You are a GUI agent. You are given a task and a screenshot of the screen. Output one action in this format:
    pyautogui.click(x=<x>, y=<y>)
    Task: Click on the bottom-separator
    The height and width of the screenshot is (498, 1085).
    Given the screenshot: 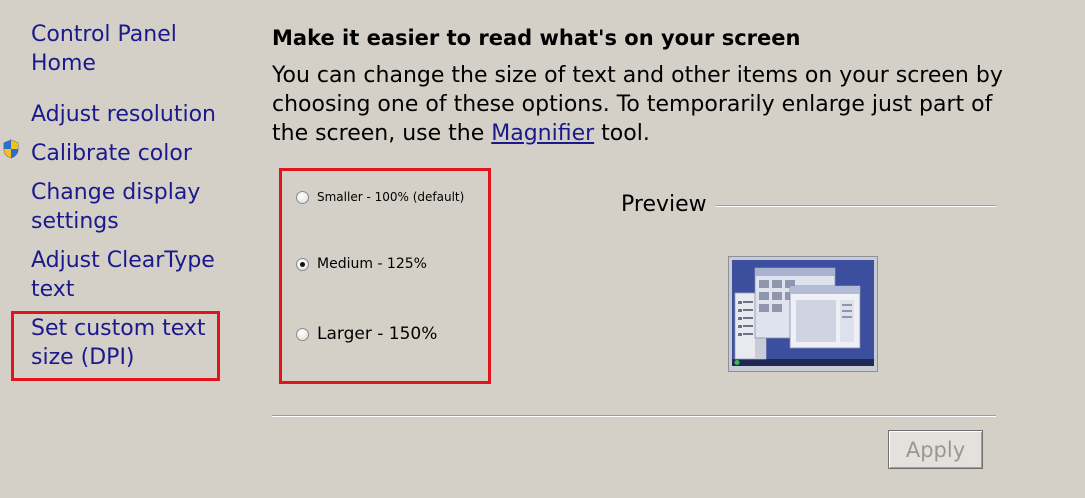 What is the action you would take?
    pyautogui.click(x=634, y=416)
    